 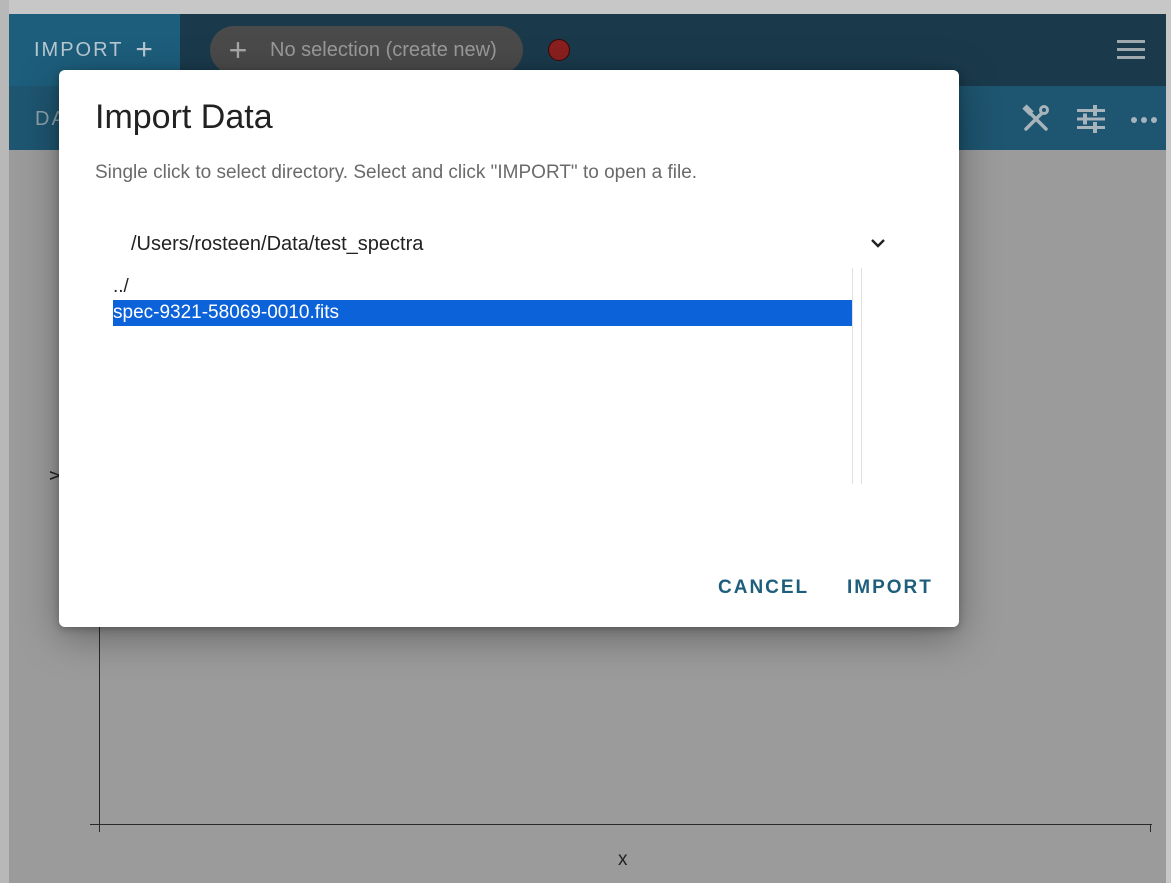 What do you see at coordinates (559, 50) in the screenshot?
I see `status-indicator-icon` at bounding box center [559, 50].